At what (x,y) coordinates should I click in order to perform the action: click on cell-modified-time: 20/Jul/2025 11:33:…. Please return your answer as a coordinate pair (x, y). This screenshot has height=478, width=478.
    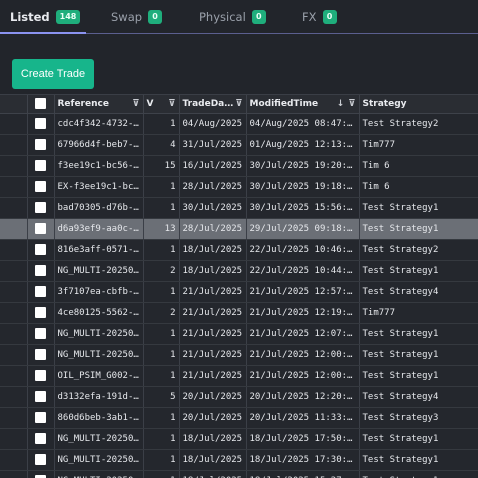
    Looking at the image, I should click on (303, 418).